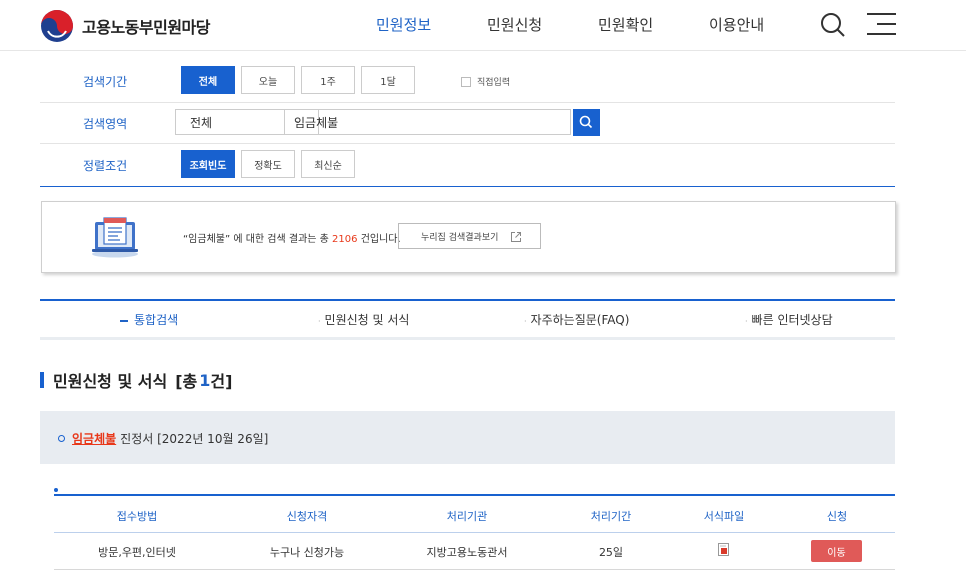  I want to click on result-item-line: 임금체불 진정서 [2022년 10월 26일], so click(163, 438).